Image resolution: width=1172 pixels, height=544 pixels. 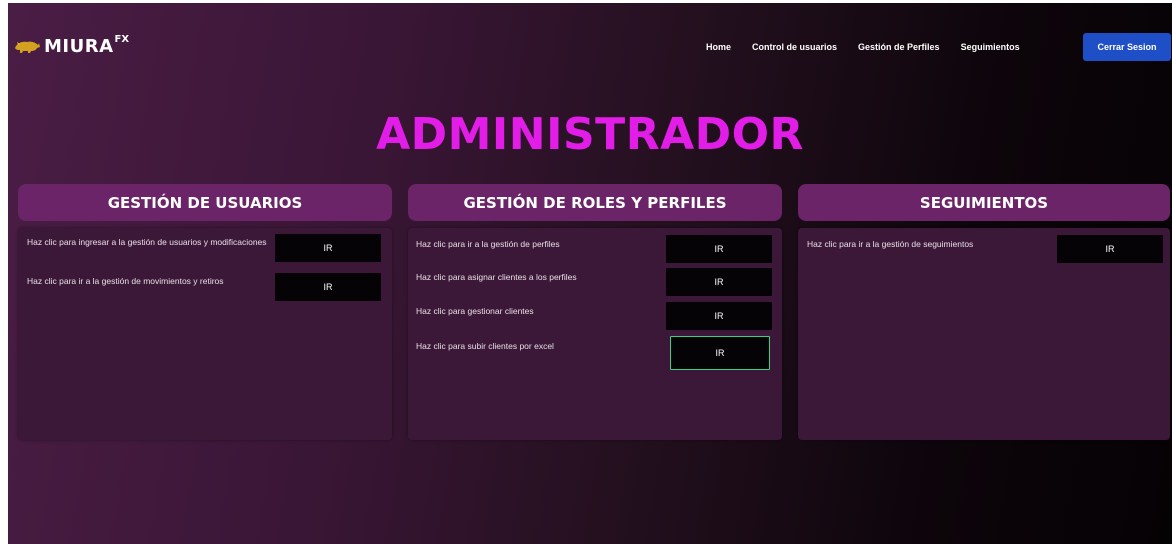 I want to click on nav-link-gestion-perfiles: Gestión de Perfiles, so click(x=899, y=47).